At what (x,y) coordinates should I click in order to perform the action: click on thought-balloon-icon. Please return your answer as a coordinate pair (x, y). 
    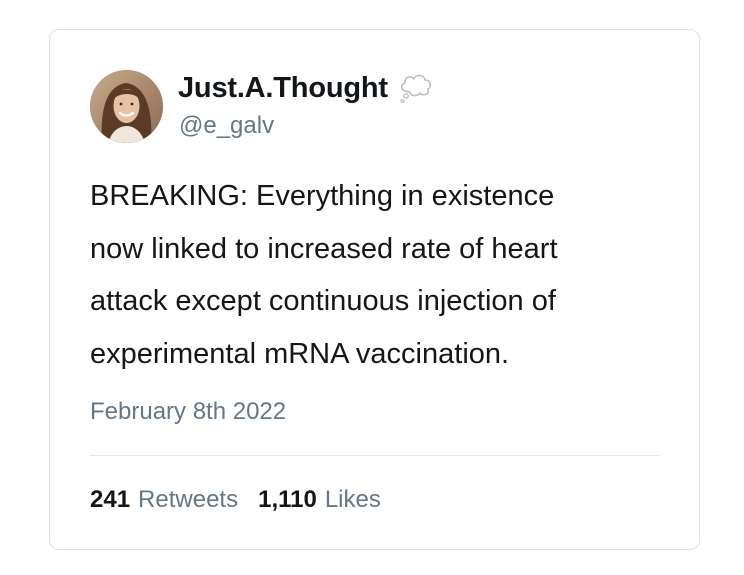
    Looking at the image, I should click on (416, 88).